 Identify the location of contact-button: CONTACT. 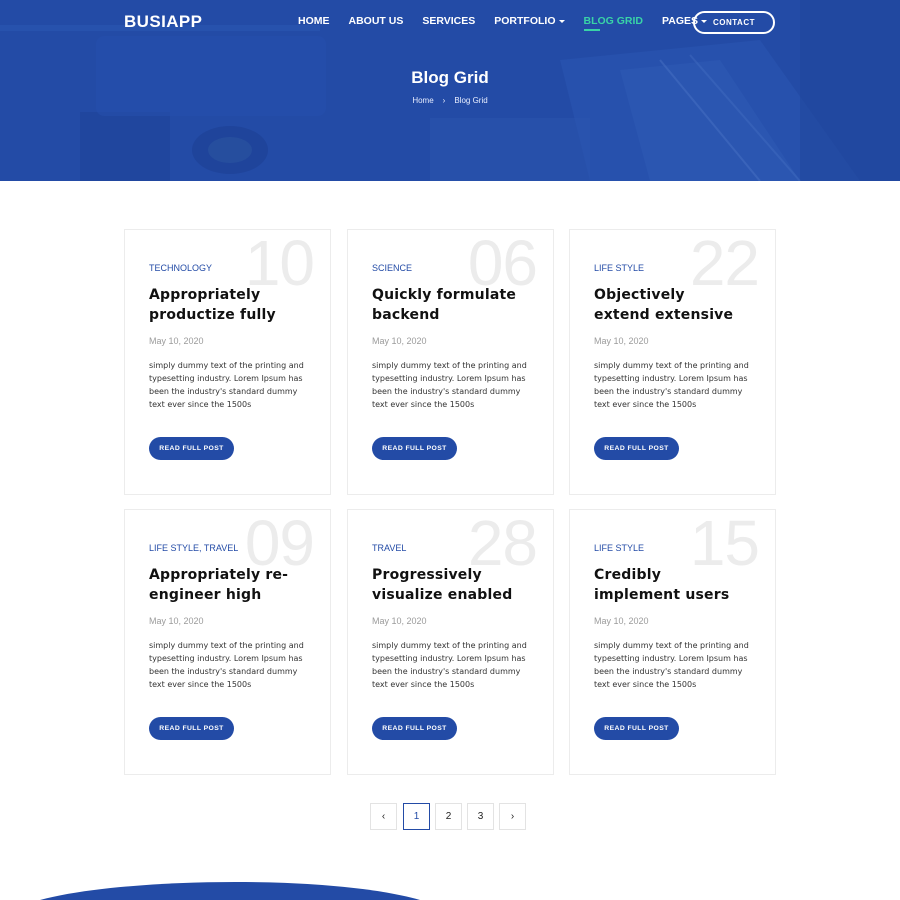
(734, 22).